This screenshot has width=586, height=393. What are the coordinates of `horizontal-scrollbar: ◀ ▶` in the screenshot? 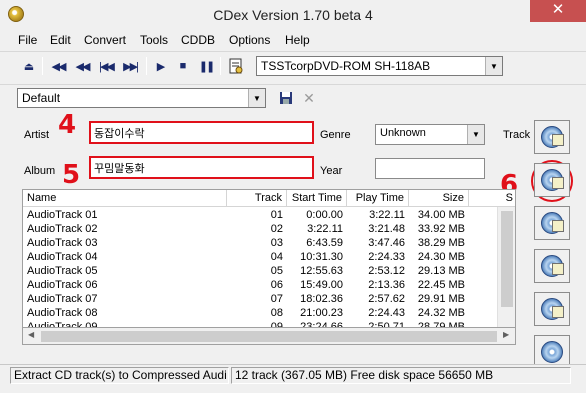 It's located at (269, 336).